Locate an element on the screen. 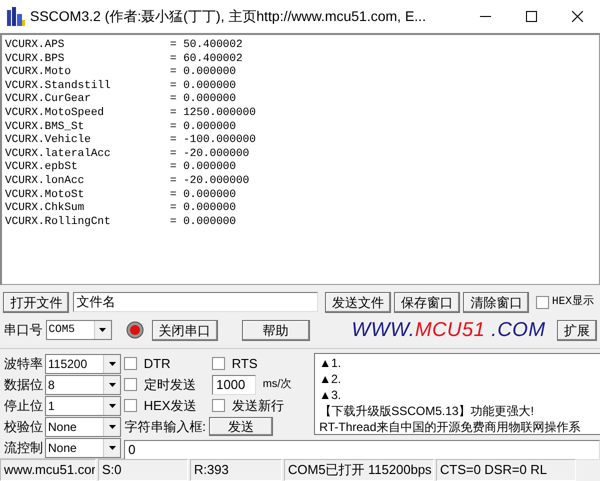  checkbox-label: 定时发送 is located at coordinates (170, 385).